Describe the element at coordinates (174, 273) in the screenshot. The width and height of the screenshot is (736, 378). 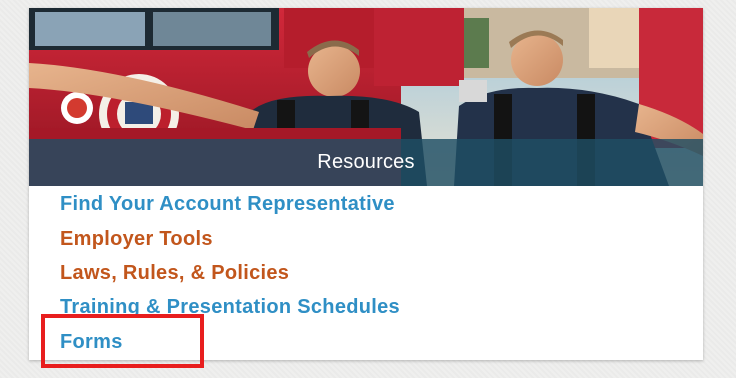
I see `link-laws-rules-policies: Laws, Rules, & Policies` at that location.